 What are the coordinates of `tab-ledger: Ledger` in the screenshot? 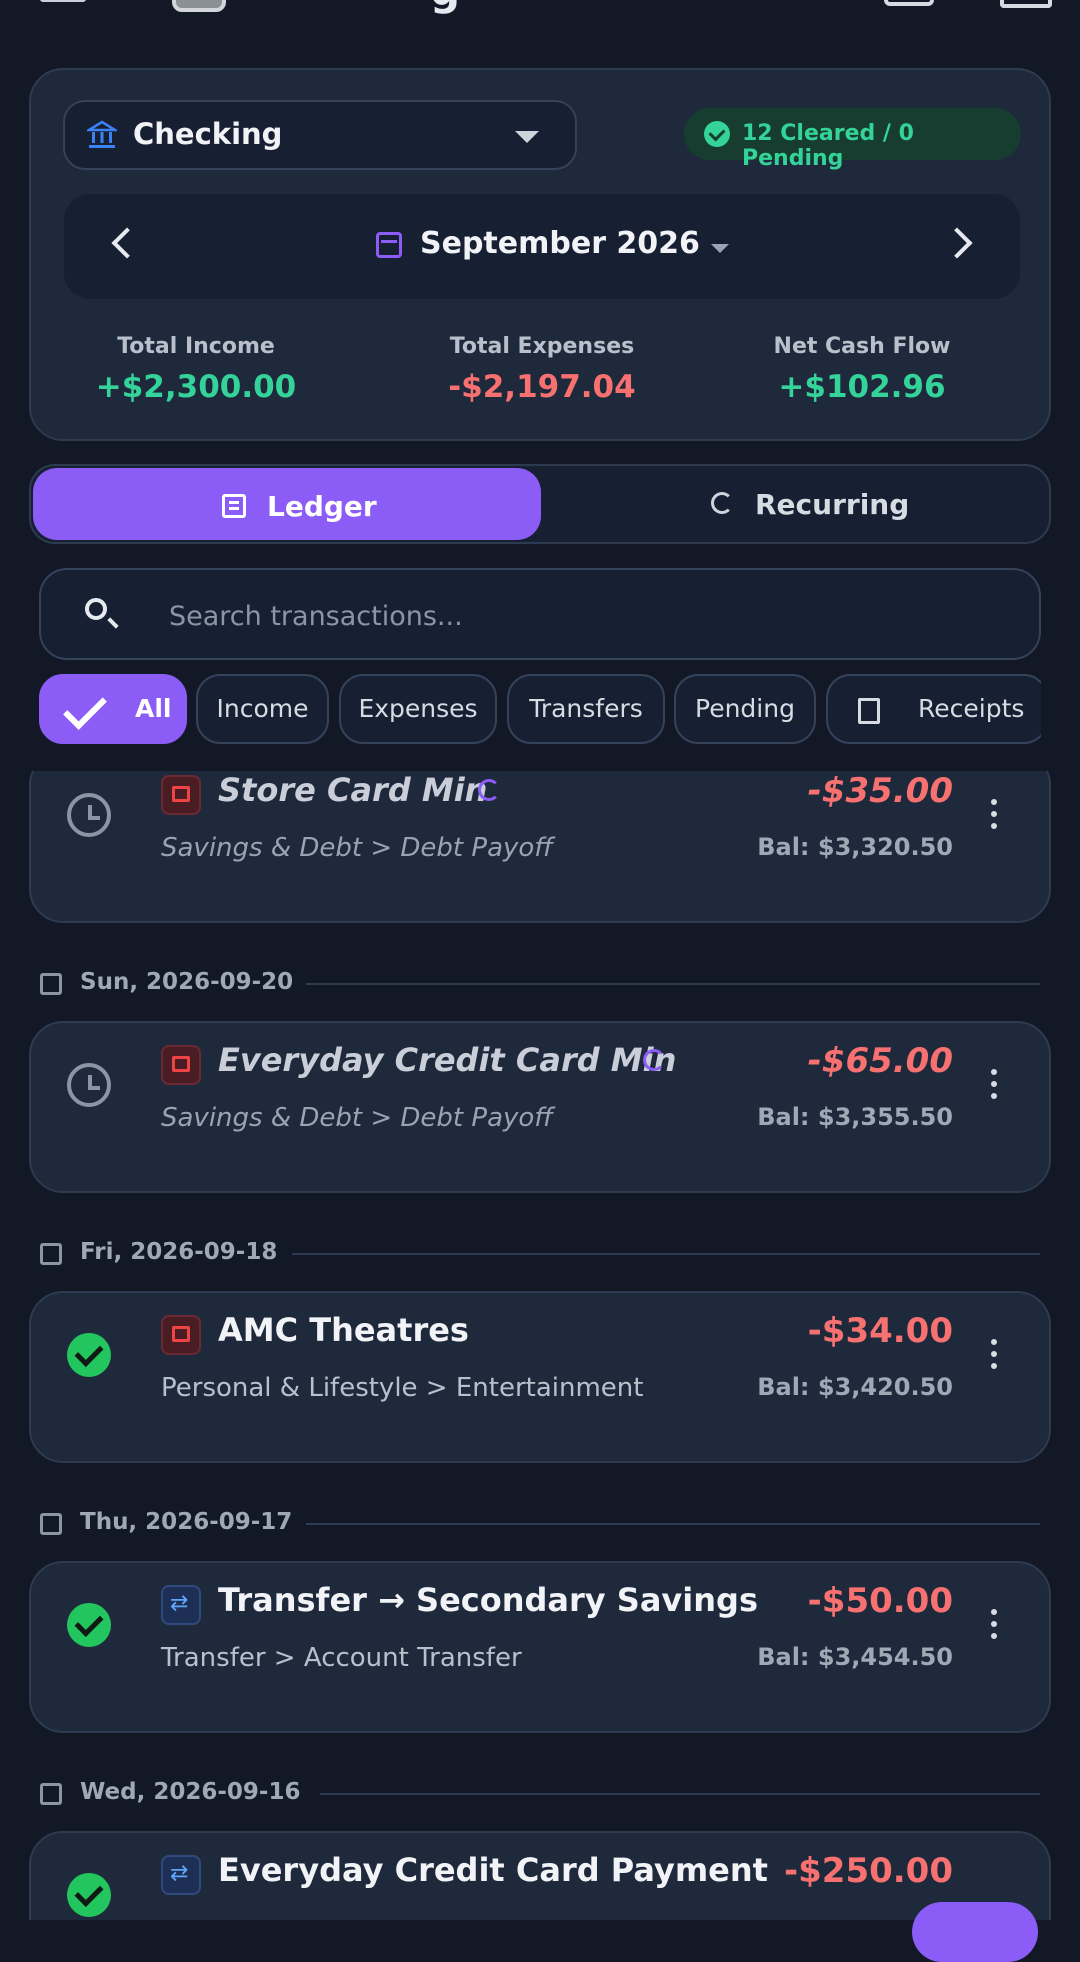 It's located at (287, 504).